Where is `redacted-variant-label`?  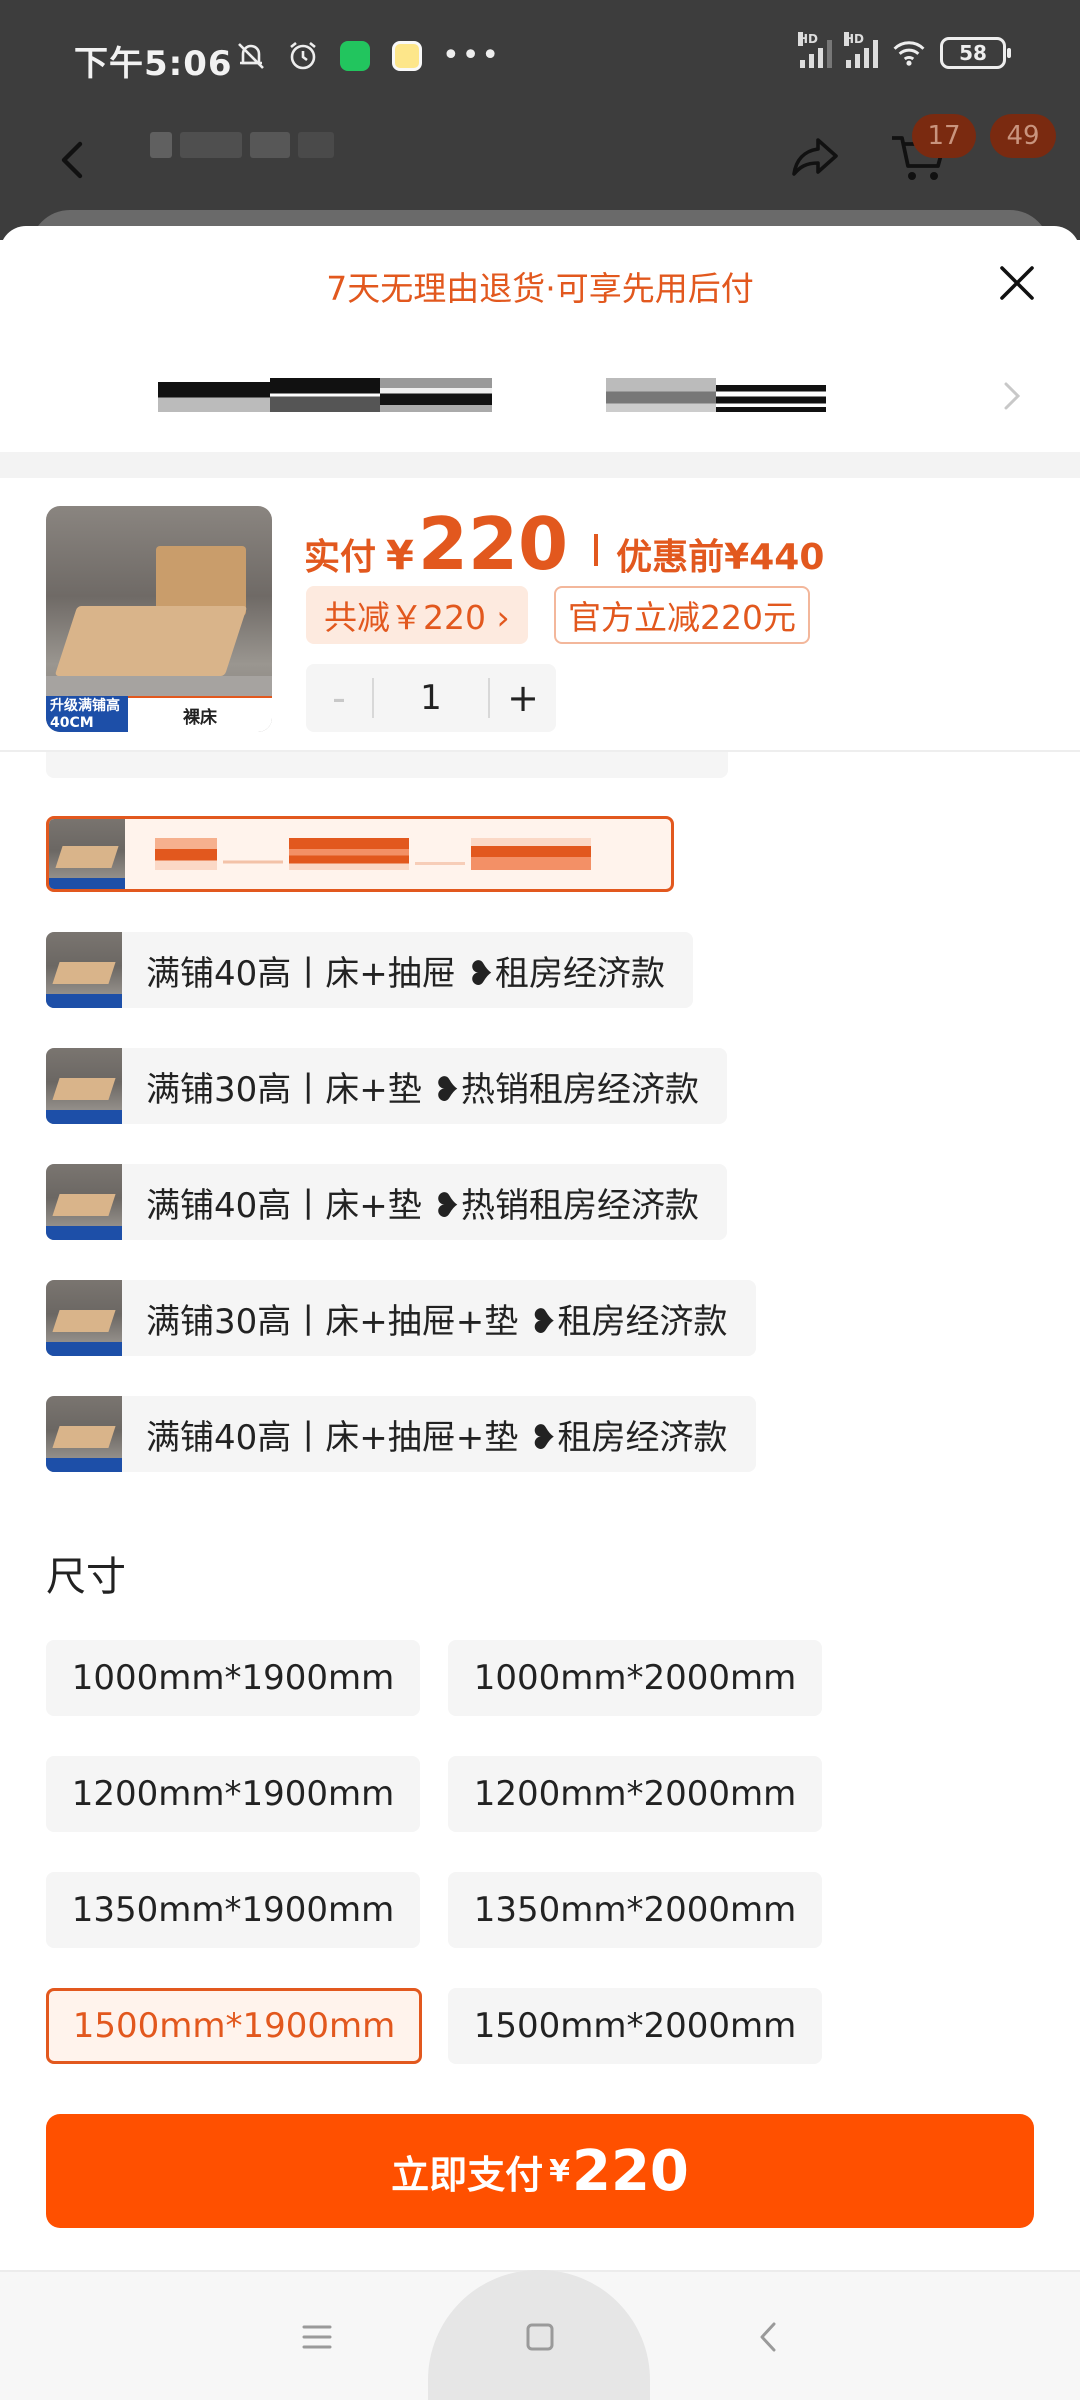 redacted-variant-label is located at coordinates (358, 854).